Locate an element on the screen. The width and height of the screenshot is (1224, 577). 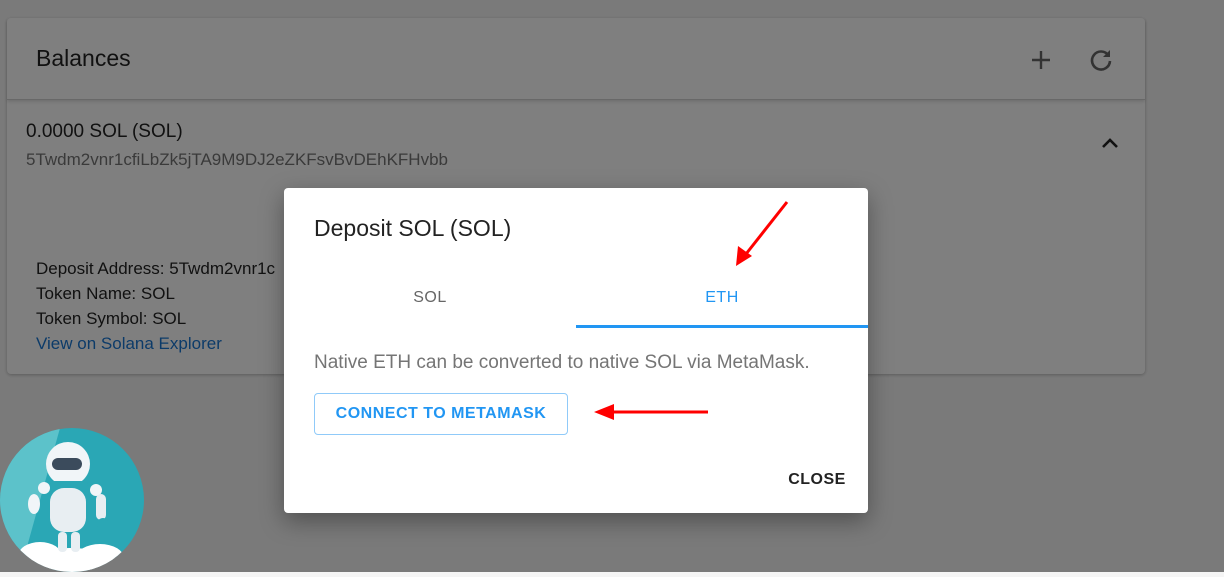
dialog-title: Deposit SOL (SOL) is located at coordinates (413, 228).